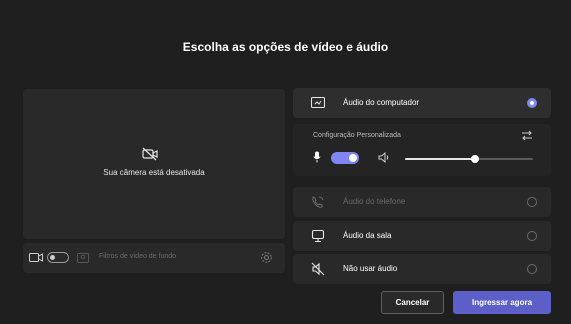 The height and width of the screenshot is (324, 571). Describe the element at coordinates (353, 158) in the screenshot. I see `microphone-toggle-knob` at that location.